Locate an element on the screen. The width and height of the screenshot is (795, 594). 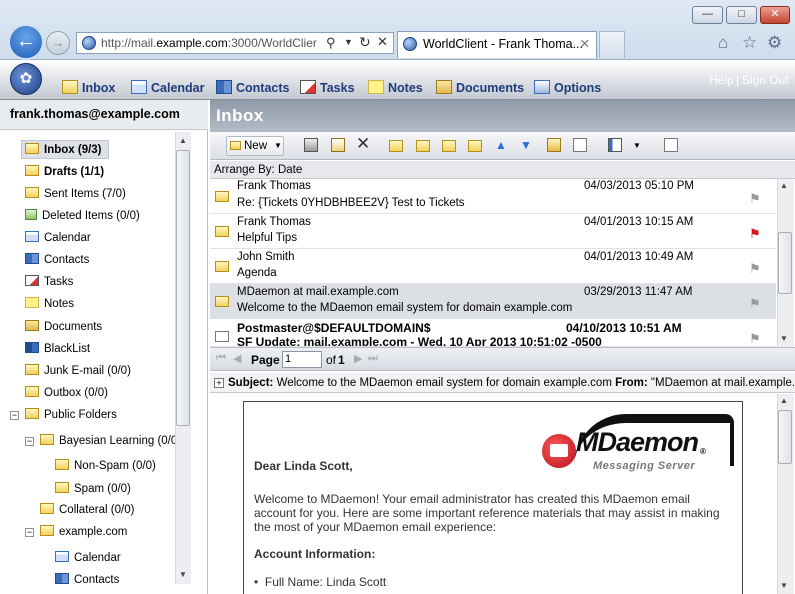
view-source-icon is located at coordinates (580, 145).